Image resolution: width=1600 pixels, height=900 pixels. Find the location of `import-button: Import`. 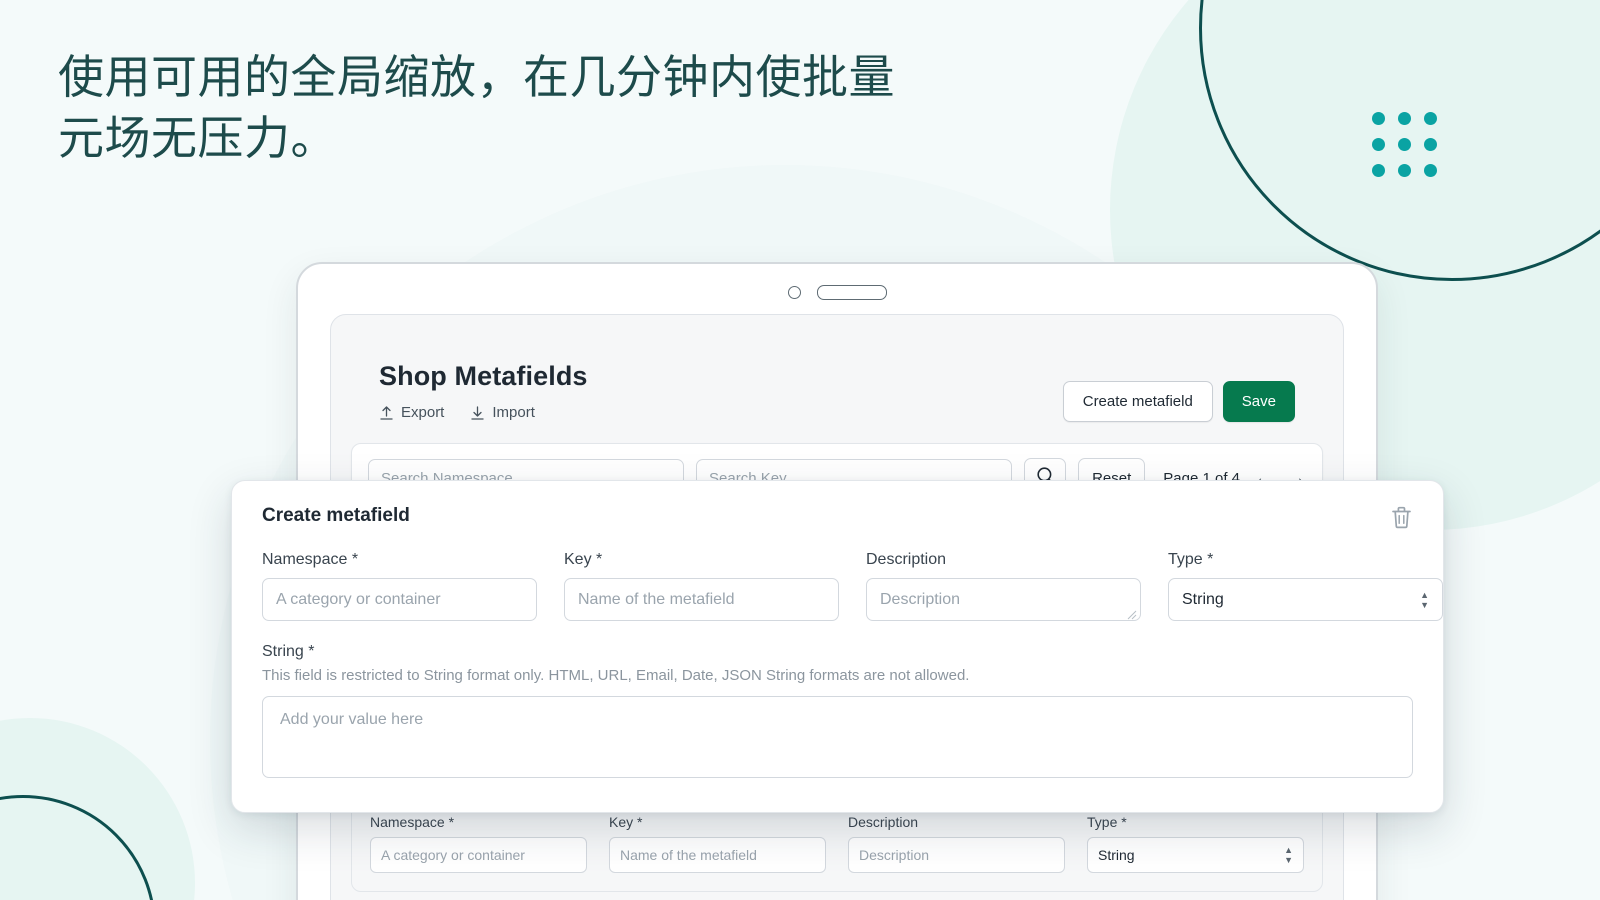

import-button: Import is located at coordinates (502, 412).